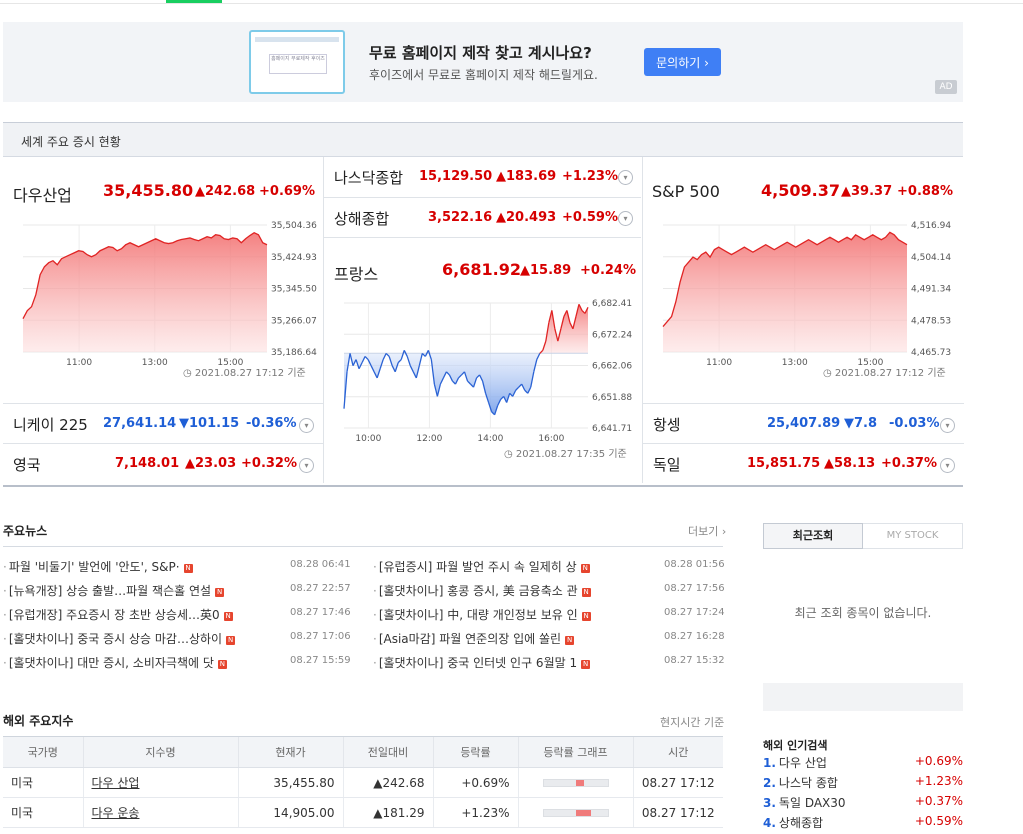  I want to click on nasdaq-name: 나스닥종합, so click(369, 178).